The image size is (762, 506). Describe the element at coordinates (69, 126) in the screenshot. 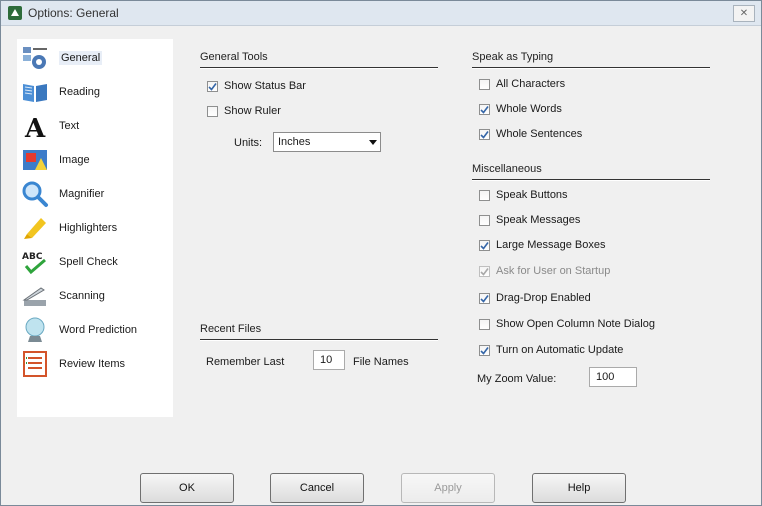

I see `sidebar-item-label: Text` at that location.